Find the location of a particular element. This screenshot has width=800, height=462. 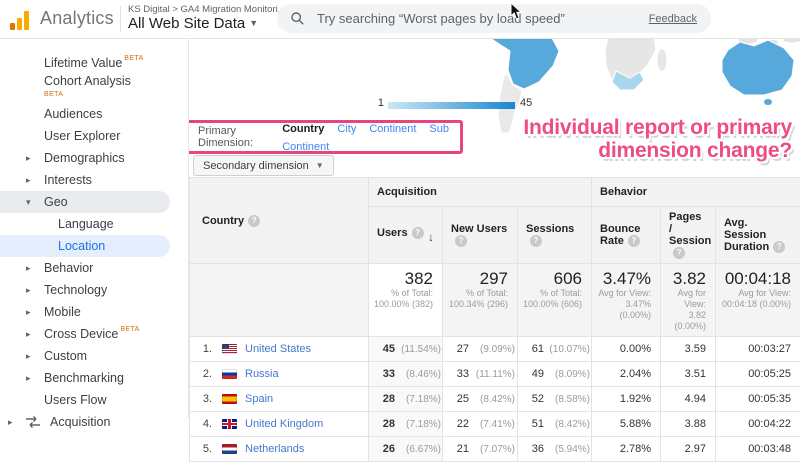

sidebar-item-custom: ▸ Custom is located at coordinates (94, 356).